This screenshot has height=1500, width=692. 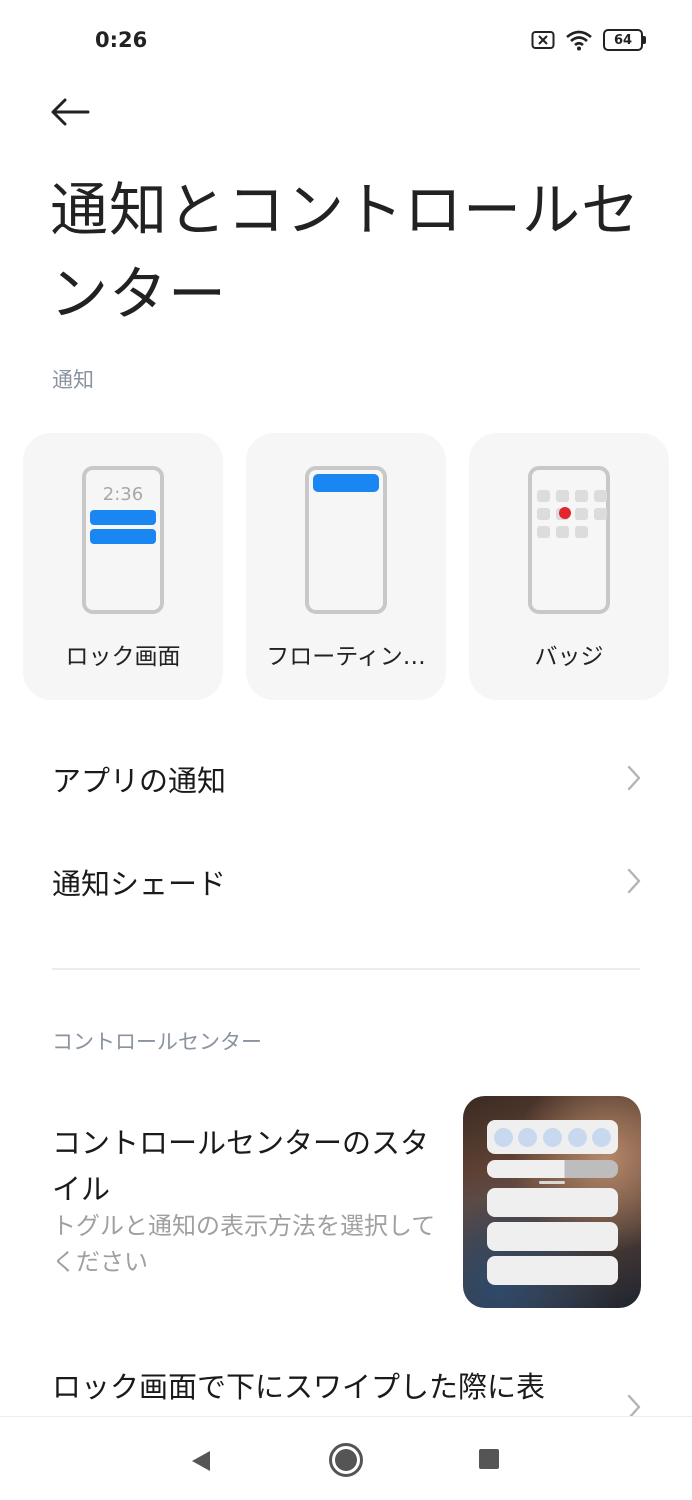 I want to click on badge-dot-icon, so click(x=565, y=513).